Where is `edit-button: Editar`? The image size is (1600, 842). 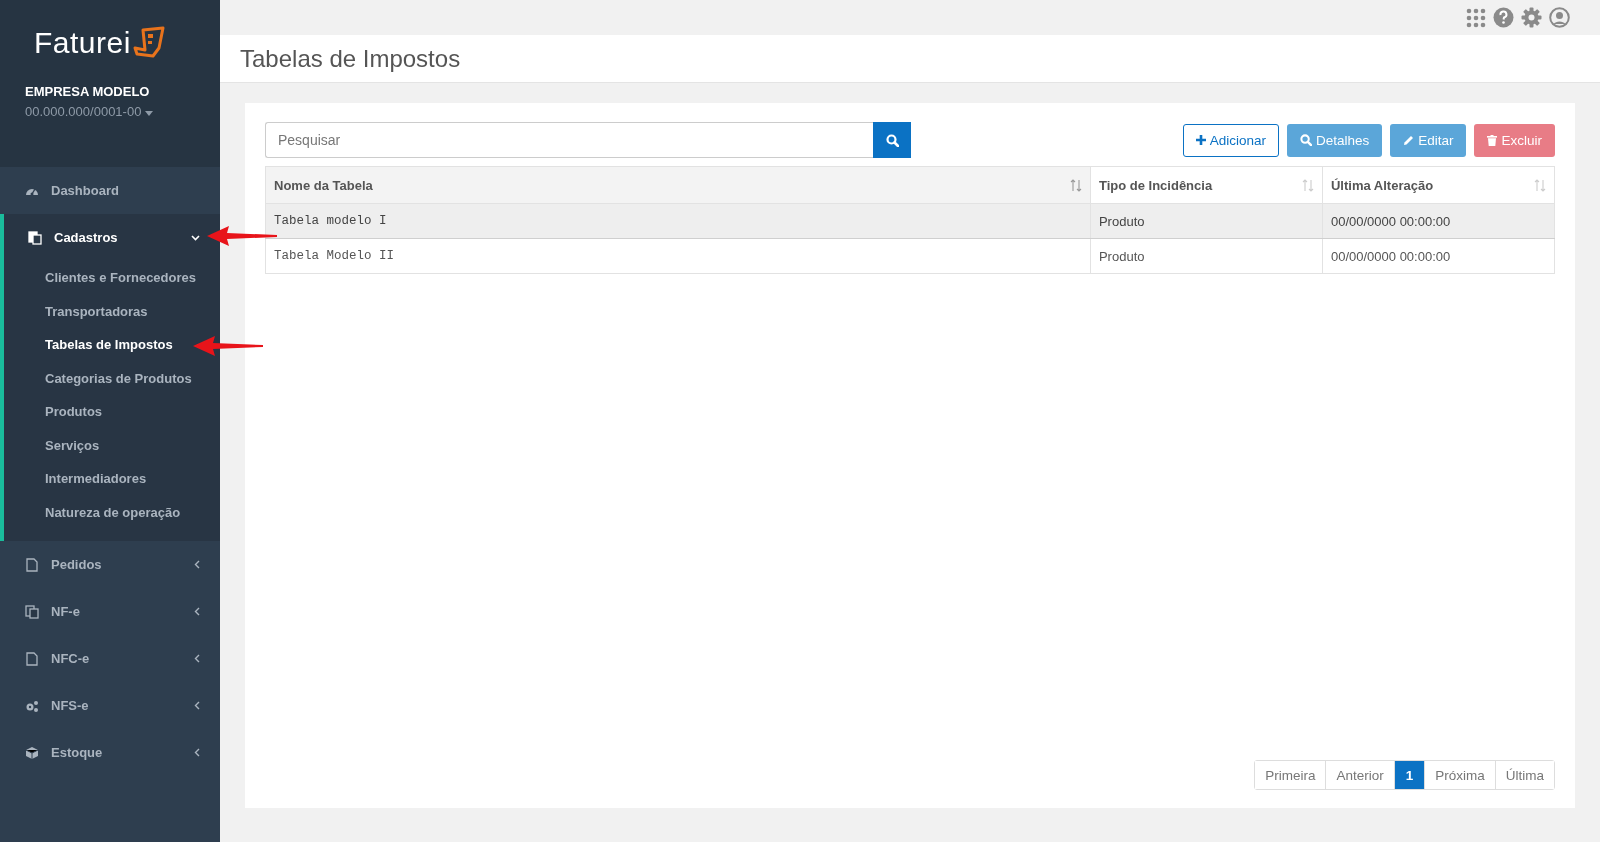
edit-button: Editar is located at coordinates (1428, 140).